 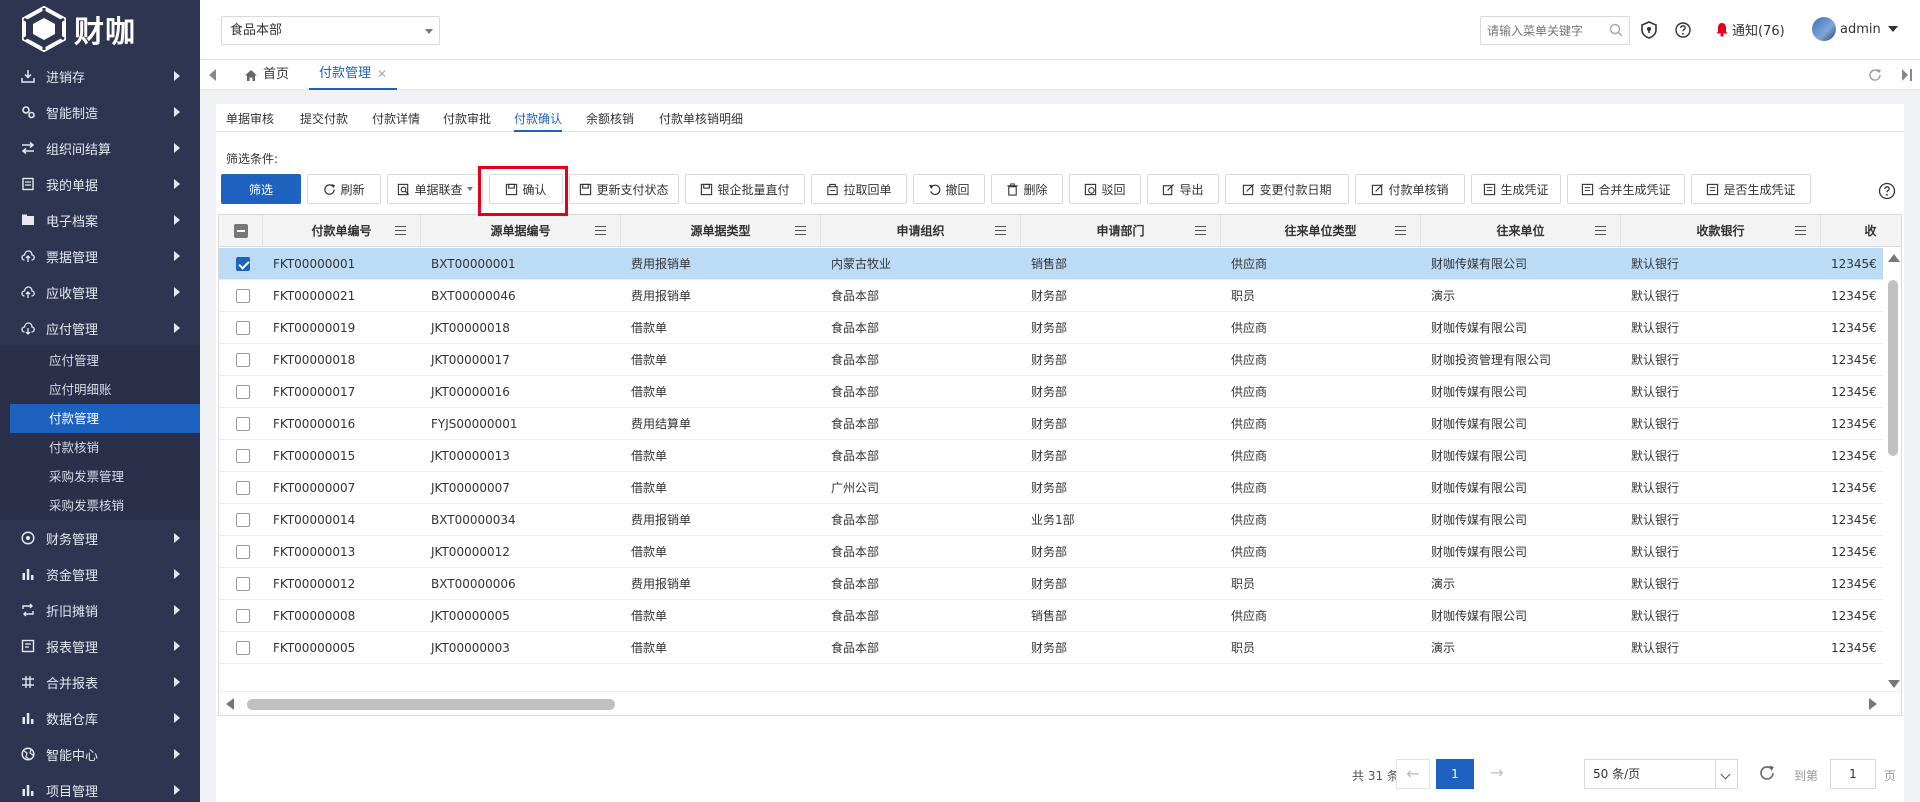 What do you see at coordinates (240, 231) in the screenshot?
I see `select-all-checkbox` at bounding box center [240, 231].